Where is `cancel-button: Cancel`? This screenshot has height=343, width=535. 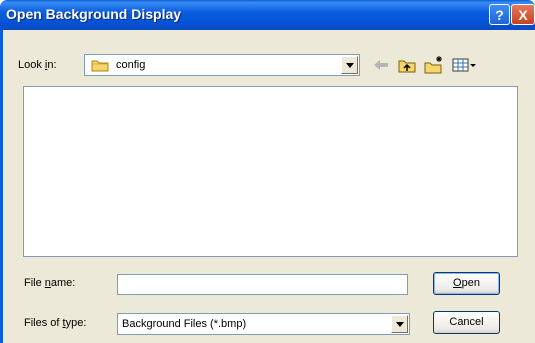 cancel-button: Cancel is located at coordinates (466, 322).